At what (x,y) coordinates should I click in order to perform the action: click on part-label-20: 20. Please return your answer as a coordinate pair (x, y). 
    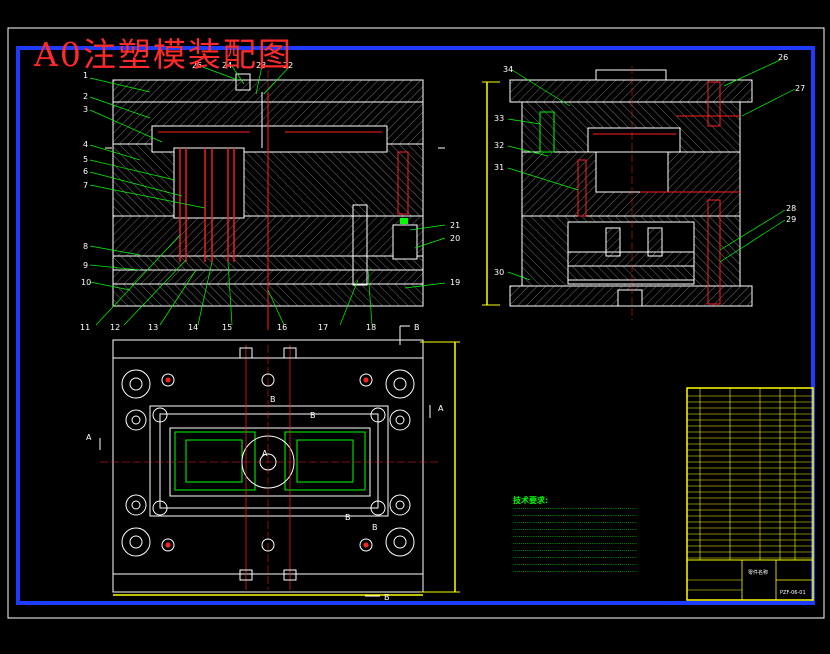
    Looking at the image, I should click on (455, 238).